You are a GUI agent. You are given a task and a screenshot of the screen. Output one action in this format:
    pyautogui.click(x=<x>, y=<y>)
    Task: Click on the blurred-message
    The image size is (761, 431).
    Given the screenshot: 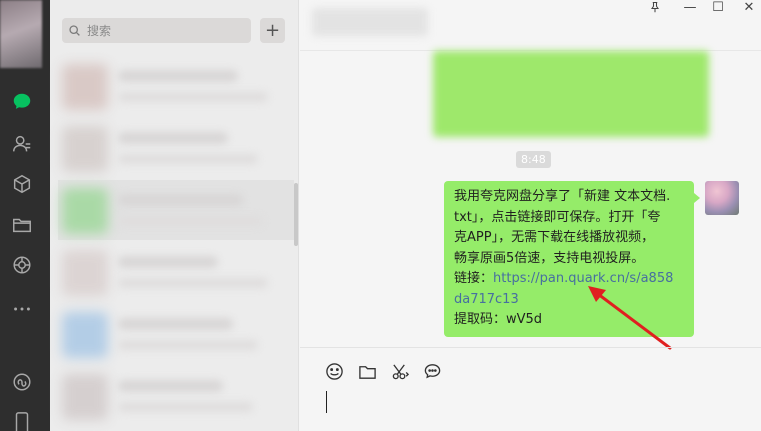 What is the action you would take?
    pyautogui.click(x=571, y=94)
    